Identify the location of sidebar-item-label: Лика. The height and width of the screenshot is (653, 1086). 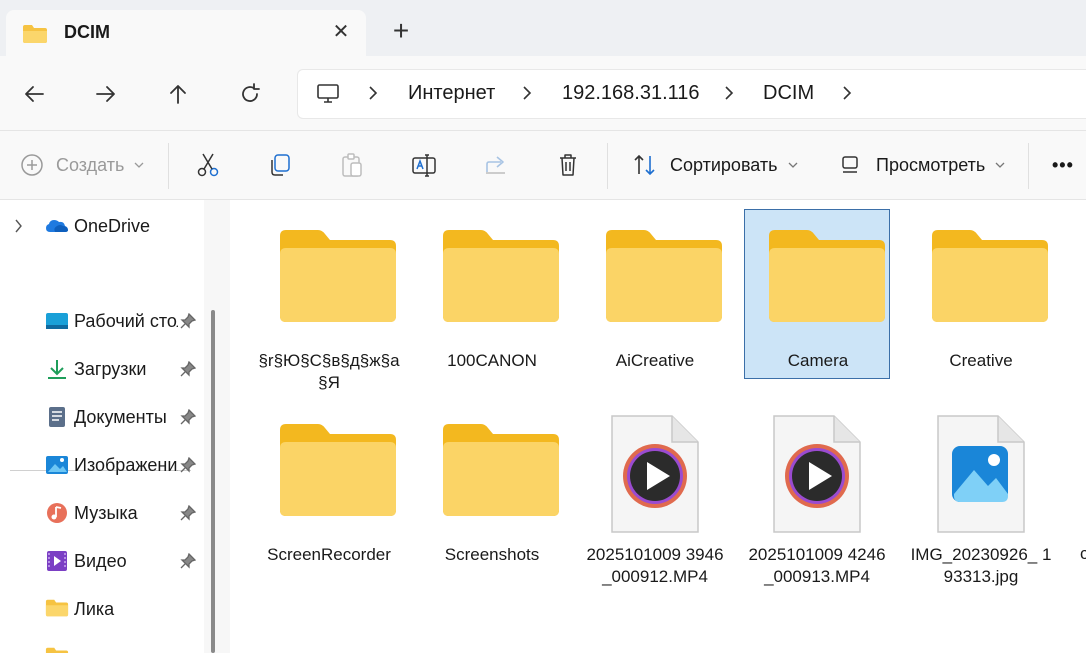
(94, 609).